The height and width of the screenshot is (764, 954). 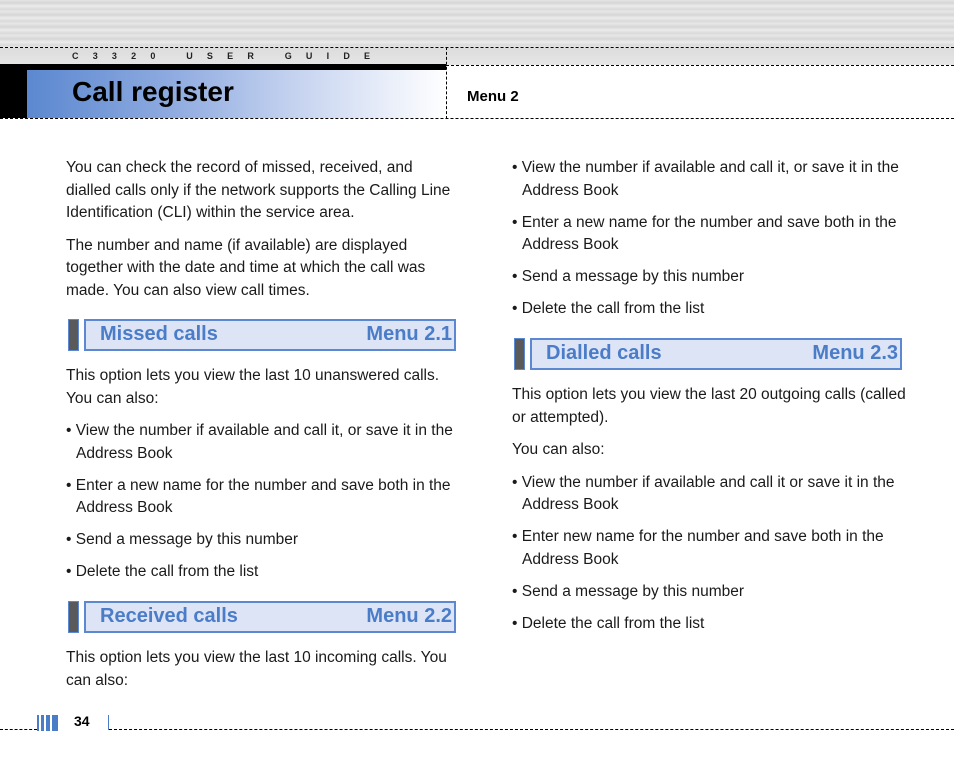 What do you see at coordinates (82, 721) in the screenshot?
I see `page-number: 34` at bounding box center [82, 721].